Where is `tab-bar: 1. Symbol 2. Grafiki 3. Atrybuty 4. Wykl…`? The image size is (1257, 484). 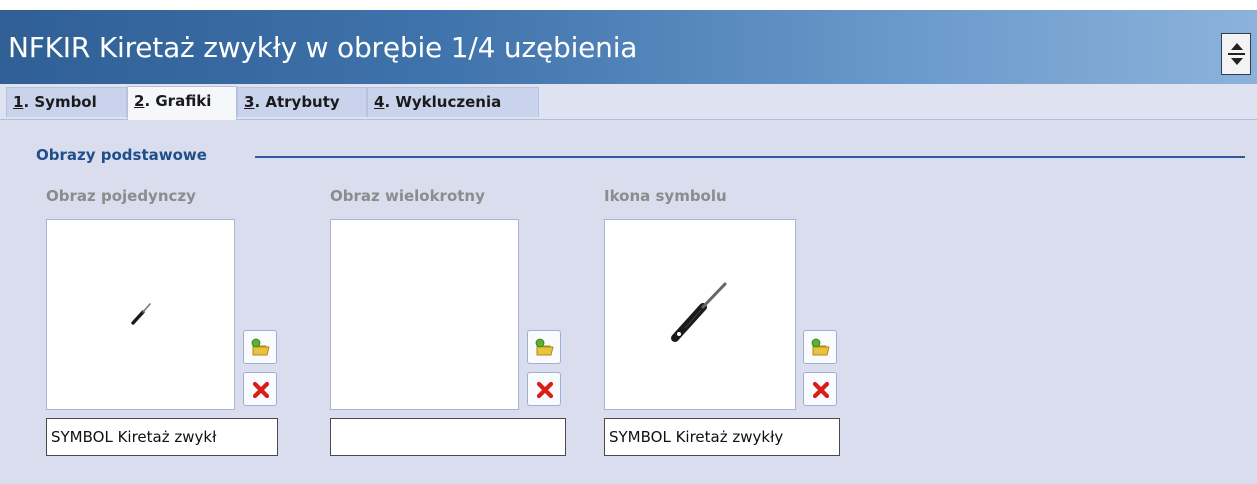 tab-bar: 1. Symbol 2. Grafiki 3. Atrybuty 4. Wykl… is located at coordinates (628, 102).